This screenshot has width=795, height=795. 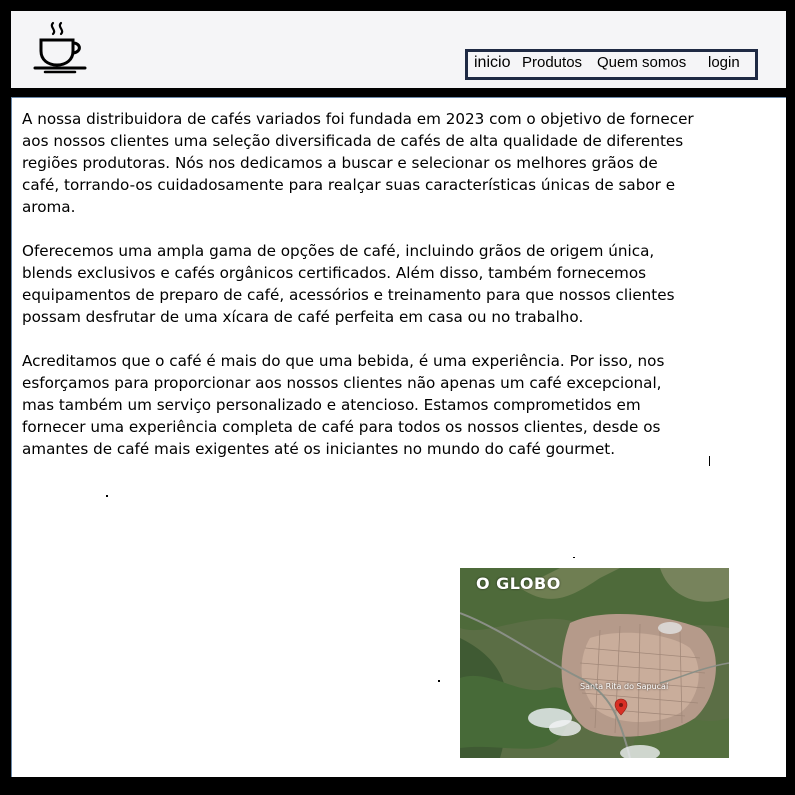 What do you see at coordinates (518, 583) in the screenshot?
I see `map-watermark: O GLOBO` at bounding box center [518, 583].